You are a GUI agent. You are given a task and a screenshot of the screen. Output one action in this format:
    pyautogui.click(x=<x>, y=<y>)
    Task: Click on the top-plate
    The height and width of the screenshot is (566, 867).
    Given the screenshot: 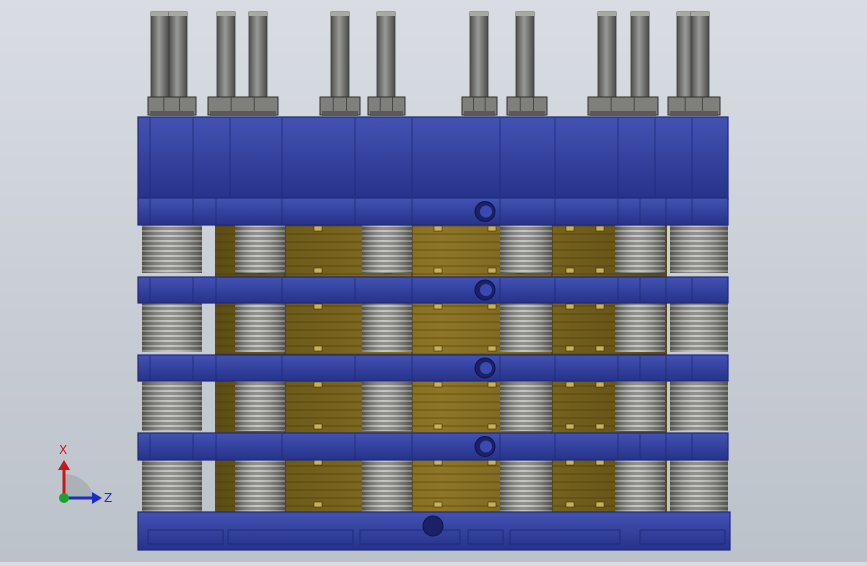 What is the action you would take?
    pyautogui.click(x=433, y=158)
    